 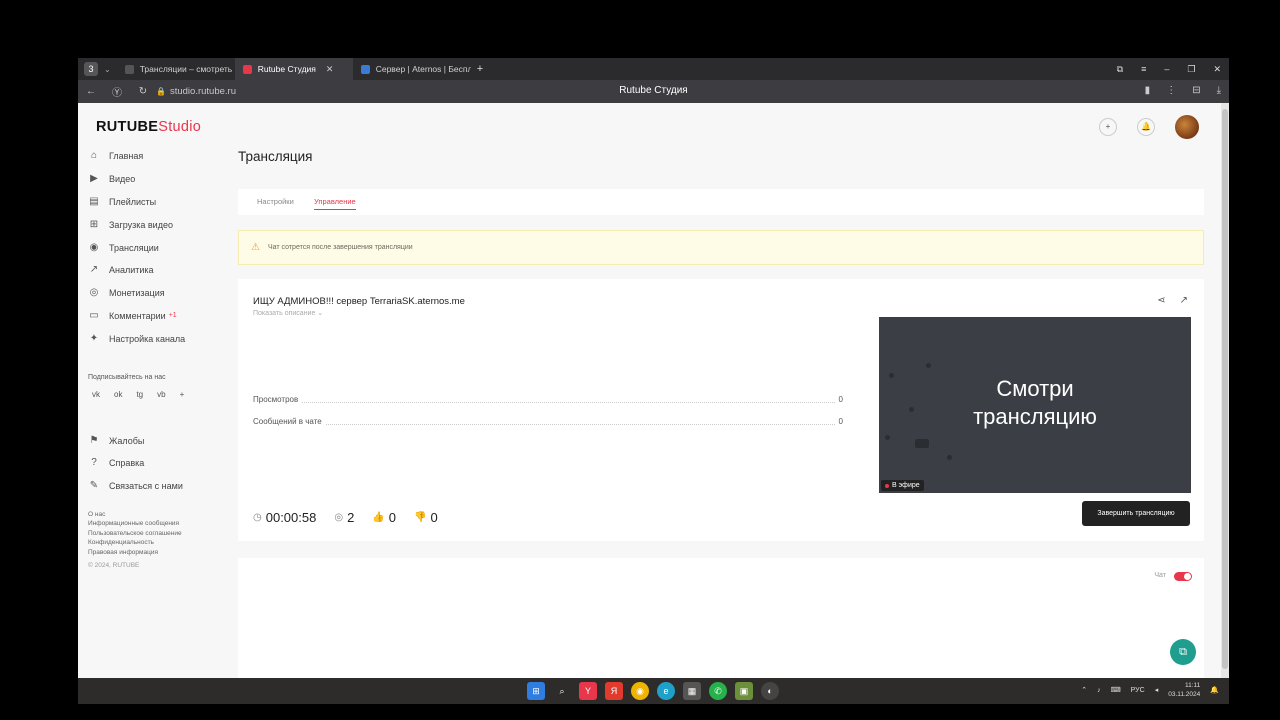 I want to click on footer-link-legal: Правовая информация, so click(x=158, y=553).